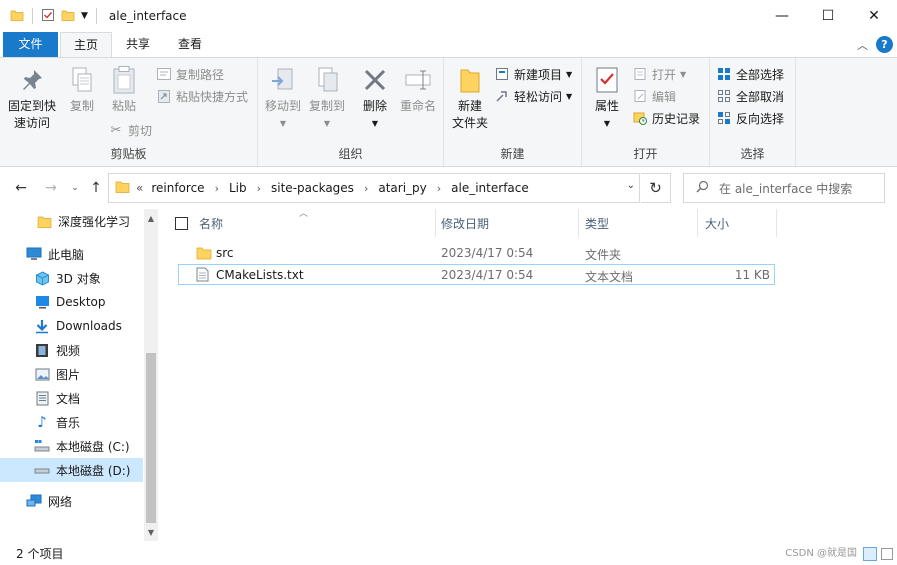 Image resolution: width=897 pixels, height=565 pixels. Describe the element at coordinates (327, 98) in the screenshot. I see `copy-to-button: 复制到 ▼` at that location.